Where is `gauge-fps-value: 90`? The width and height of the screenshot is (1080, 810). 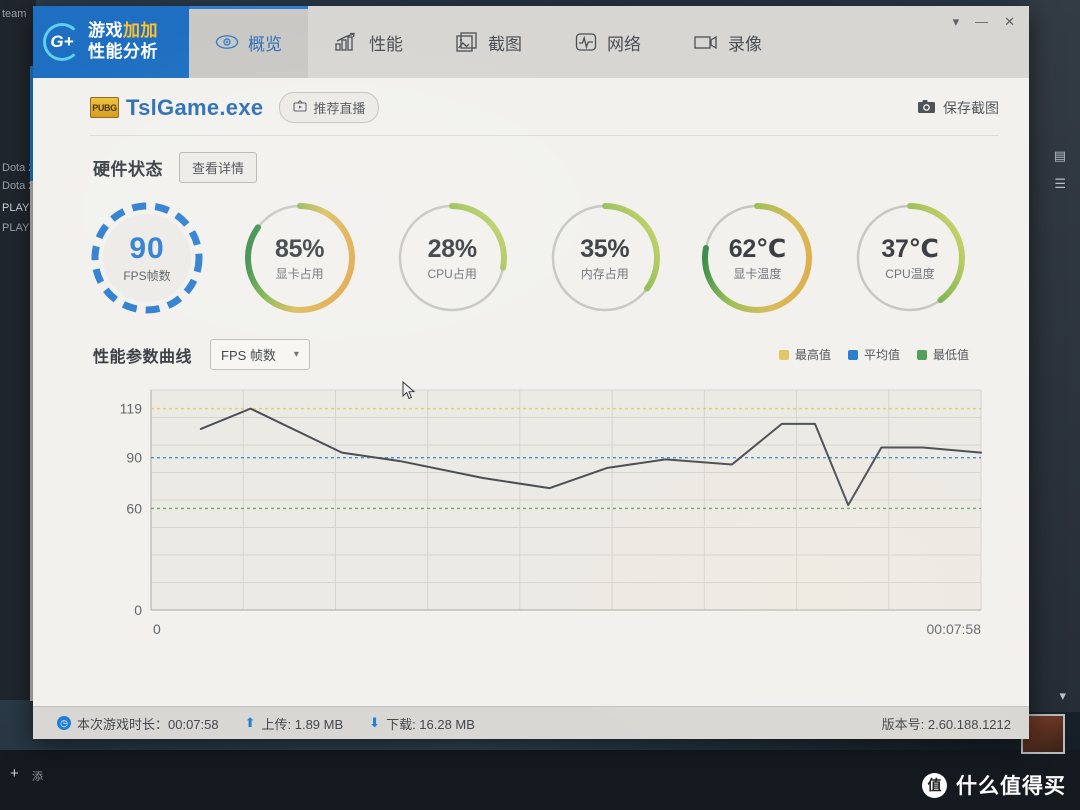
gauge-fps-value: 90 is located at coordinates (147, 248).